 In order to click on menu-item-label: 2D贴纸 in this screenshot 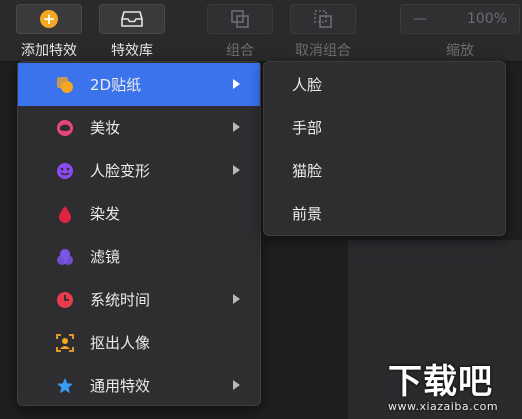, I will do `click(116, 85)`.